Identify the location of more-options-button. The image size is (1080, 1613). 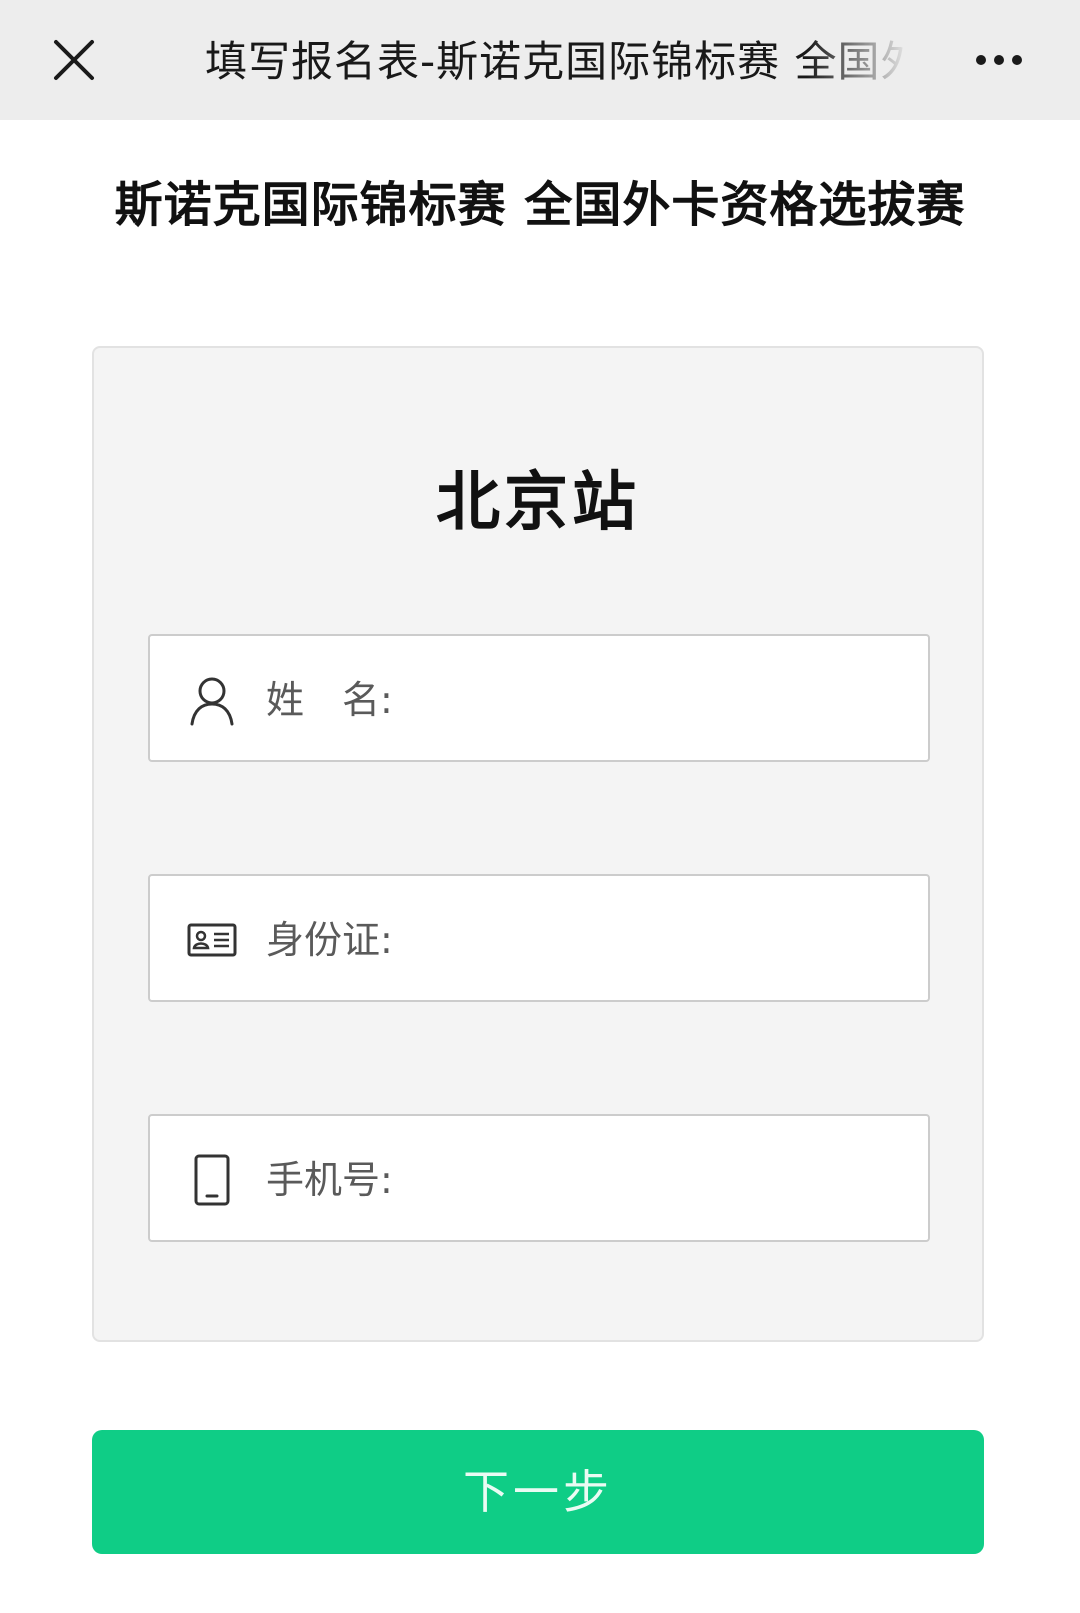
(1003, 60).